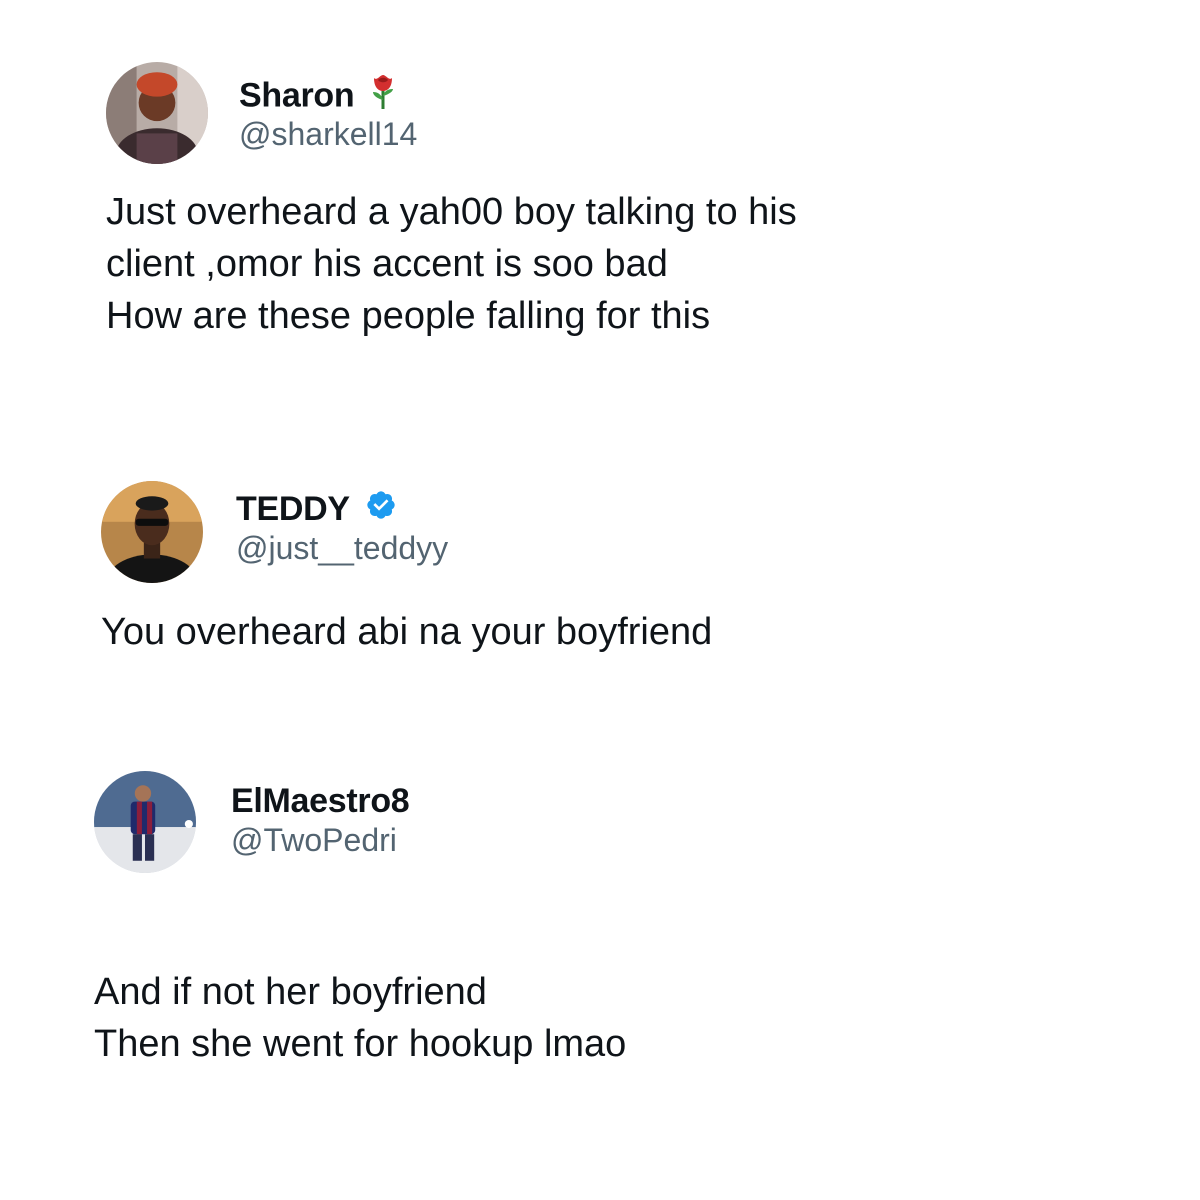 This screenshot has width=1200, height=1200. I want to click on avatar-sharon, so click(157, 113).